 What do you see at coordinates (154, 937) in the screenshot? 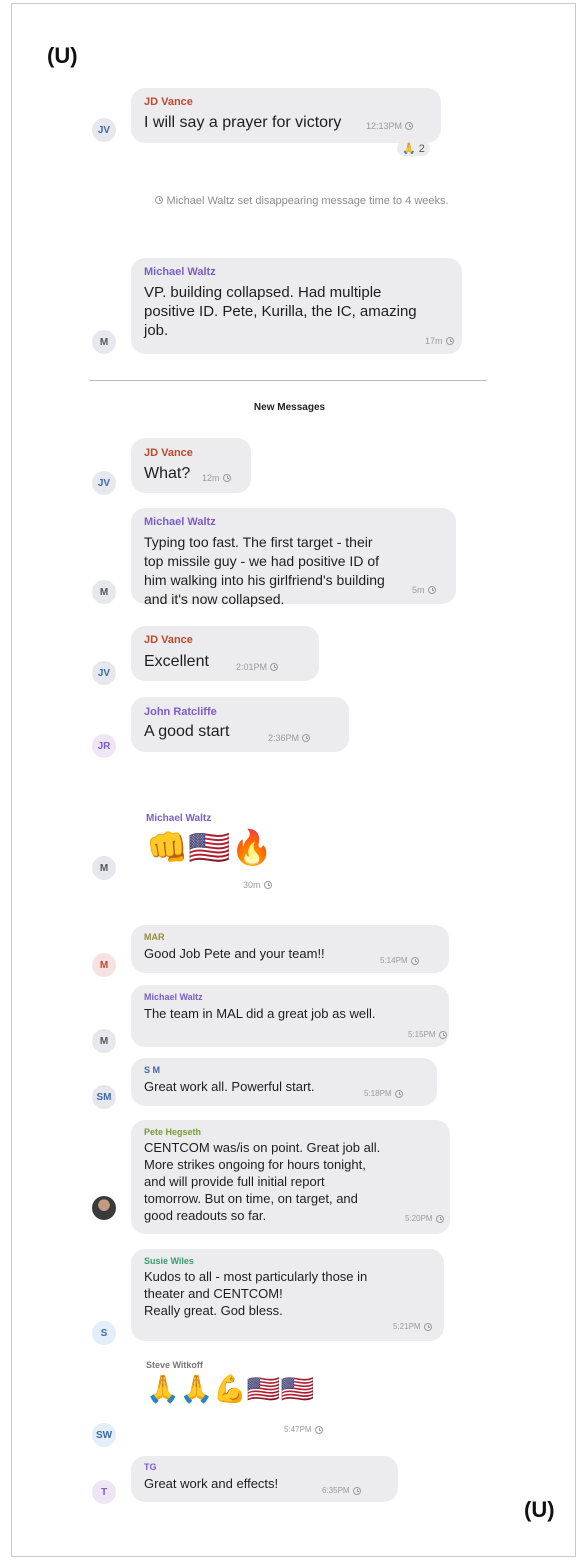
I see `sender-name: MAR` at bounding box center [154, 937].